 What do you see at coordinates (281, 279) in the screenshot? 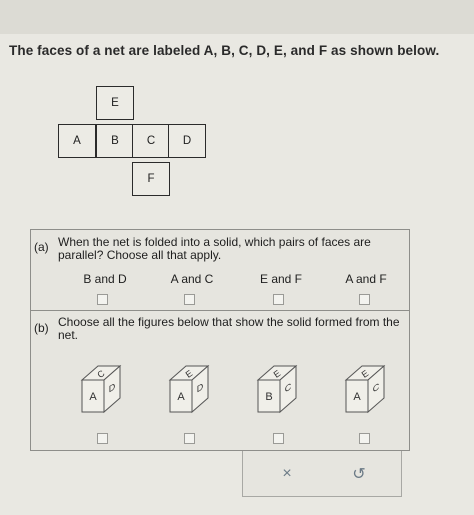
I see `option-e-and-f-label: E and F` at bounding box center [281, 279].